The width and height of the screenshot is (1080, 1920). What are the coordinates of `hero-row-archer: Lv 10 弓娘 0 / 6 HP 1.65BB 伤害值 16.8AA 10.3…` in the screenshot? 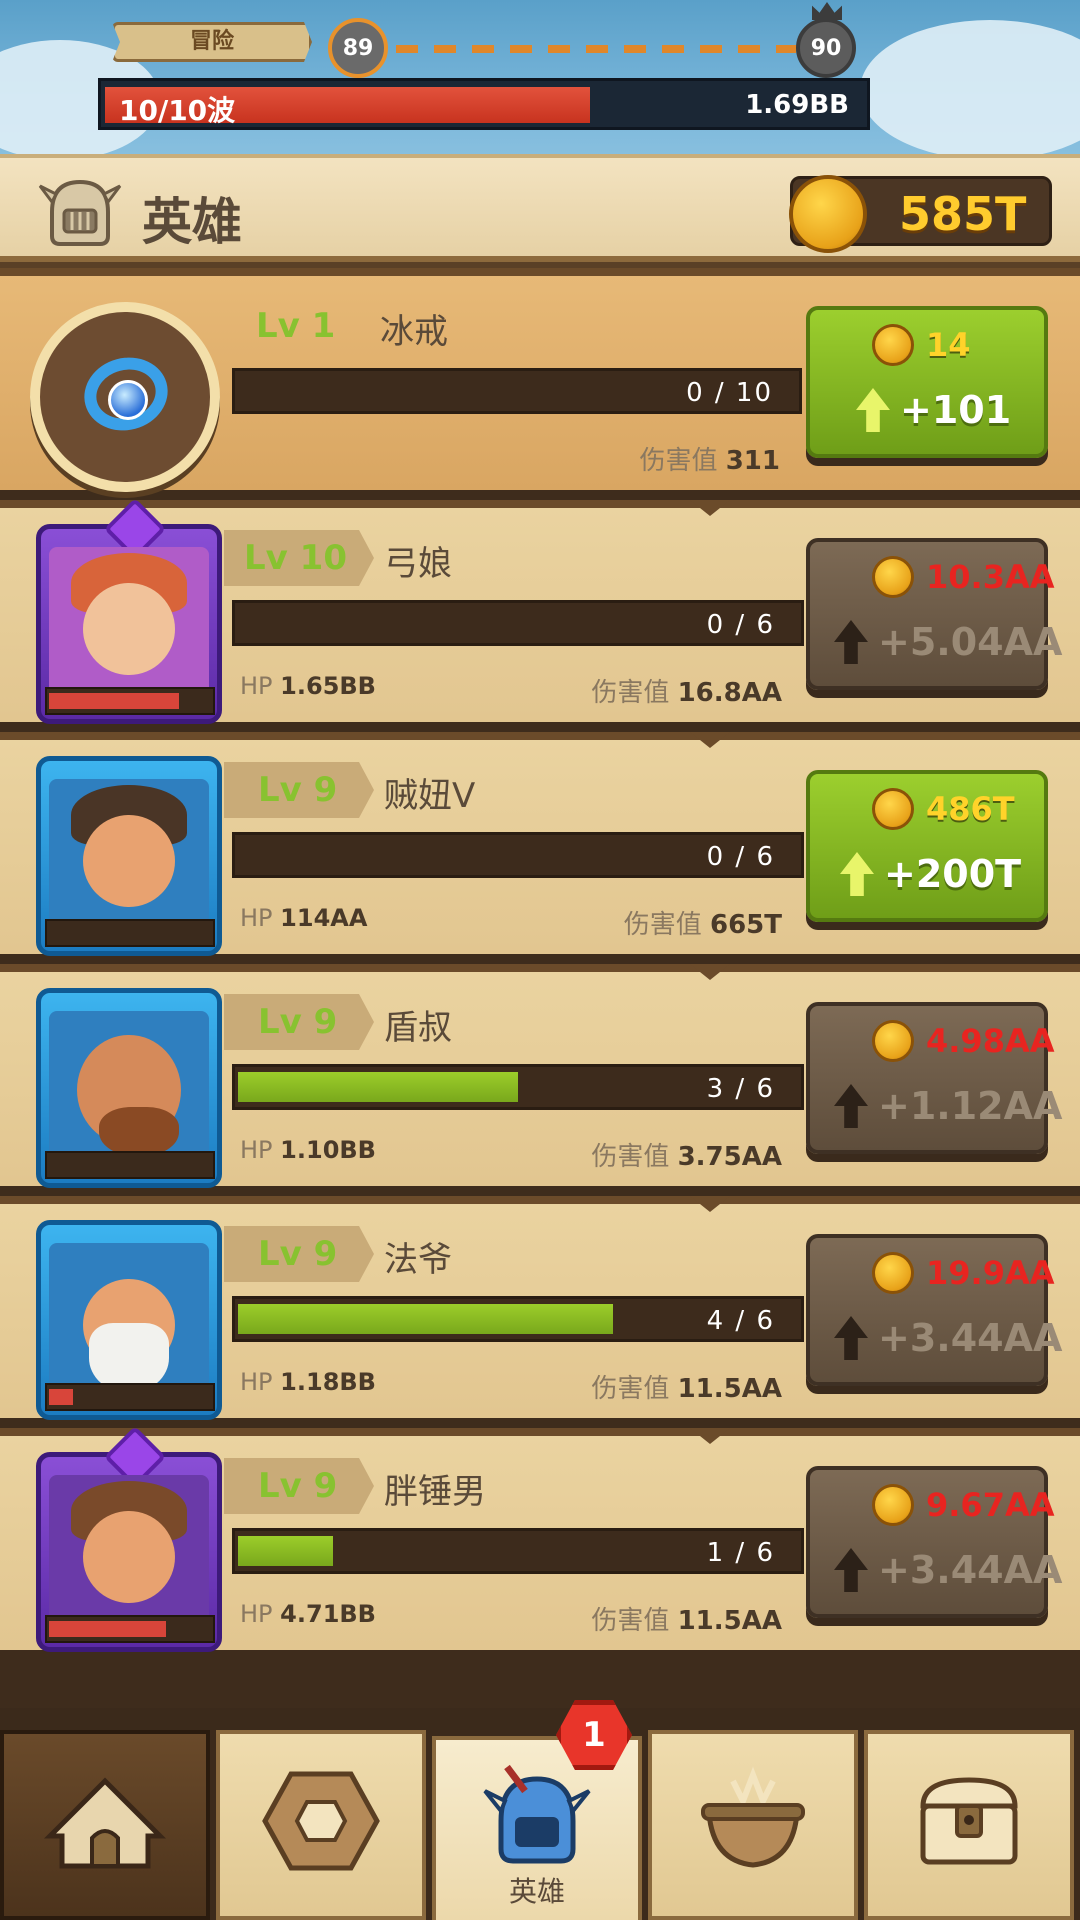 It's located at (540, 610).